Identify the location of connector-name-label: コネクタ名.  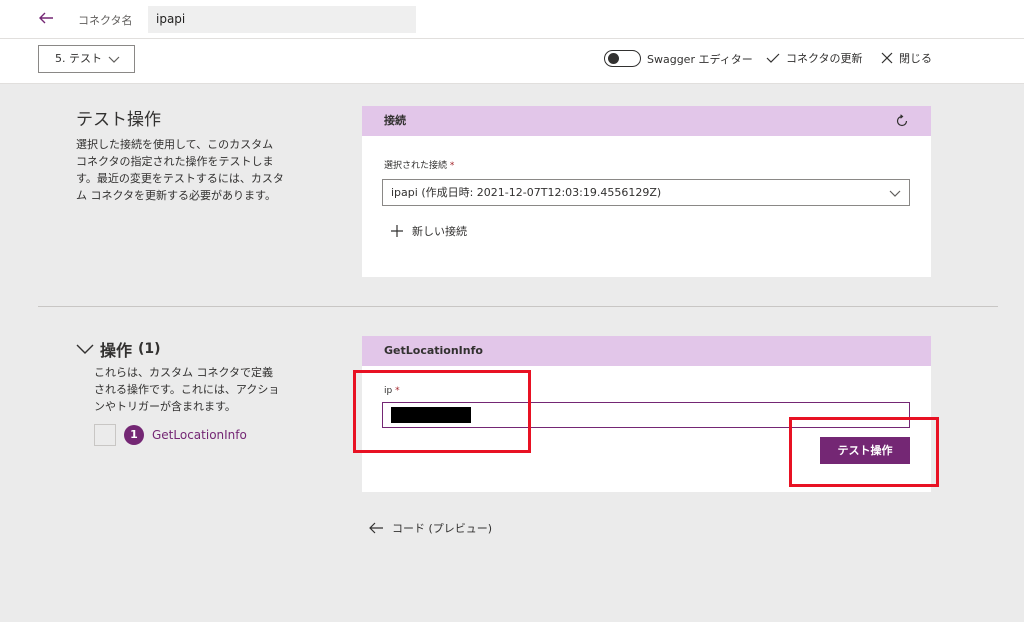
(105, 20).